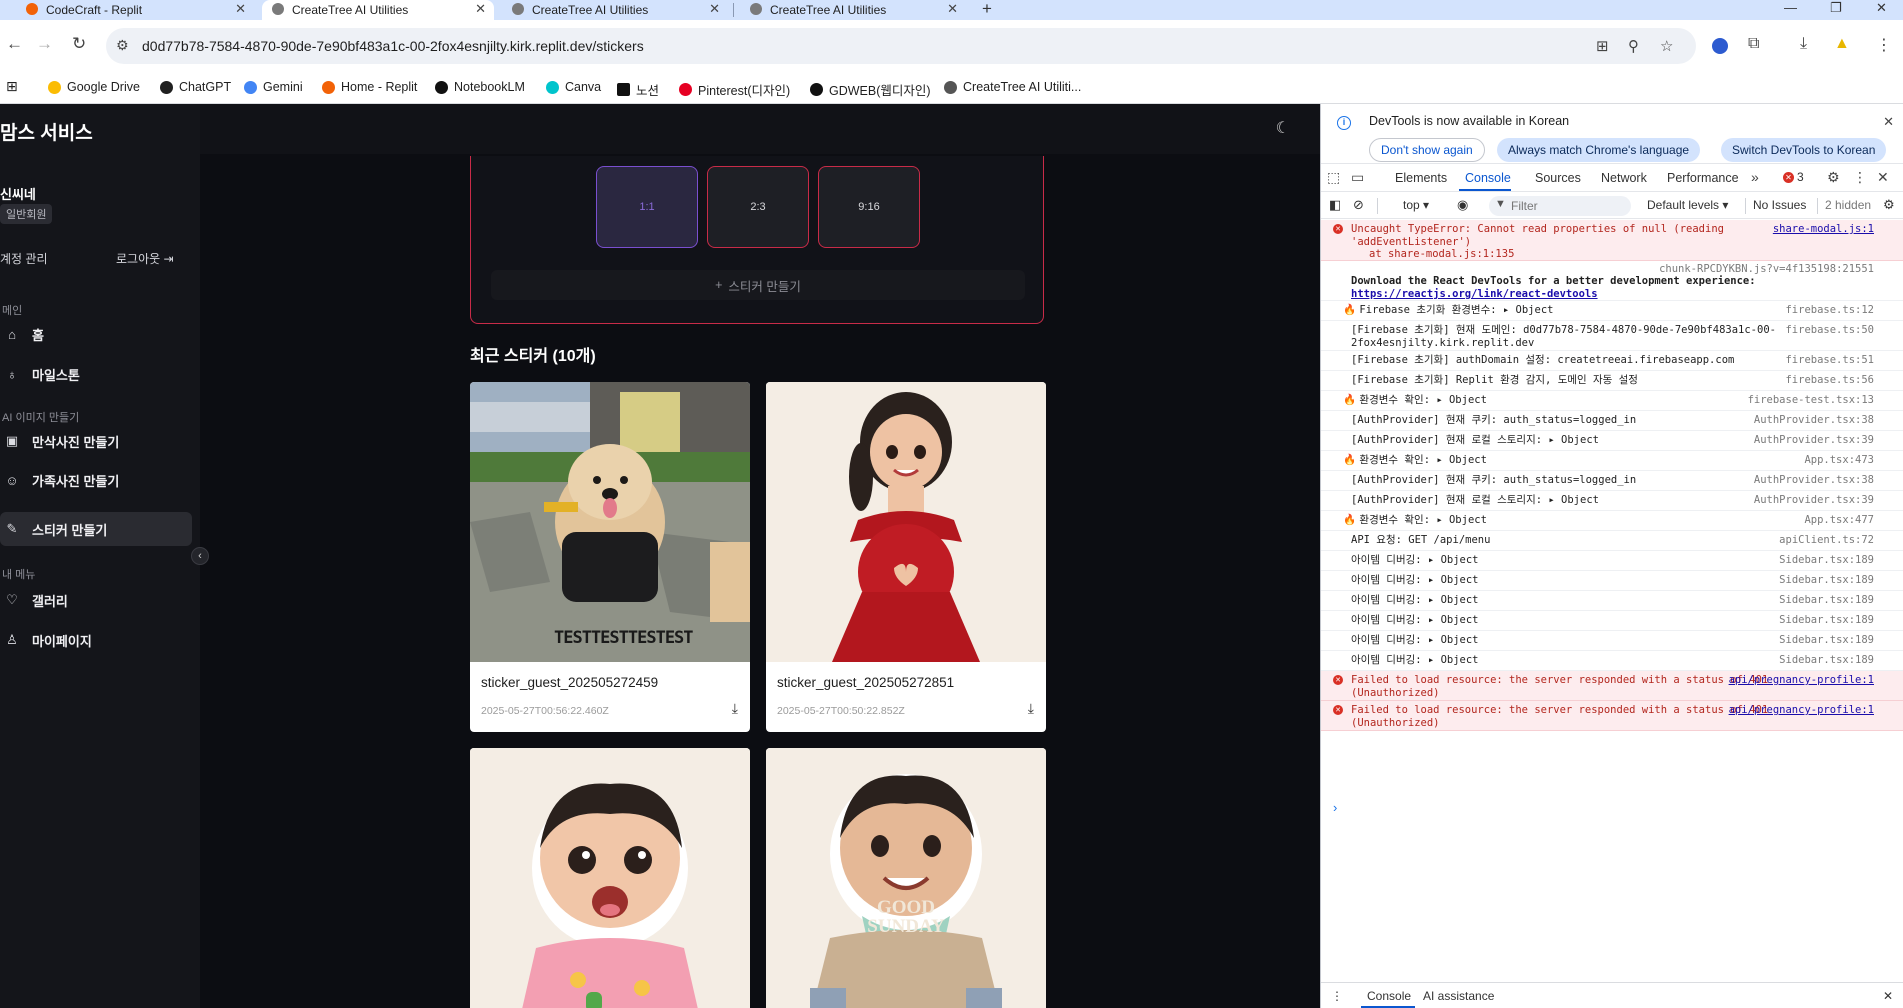 The height and width of the screenshot is (1008, 1903). Describe the element at coordinates (758, 285) in the screenshot. I see `make-sticker-button: + 스티커 만들기` at that location.